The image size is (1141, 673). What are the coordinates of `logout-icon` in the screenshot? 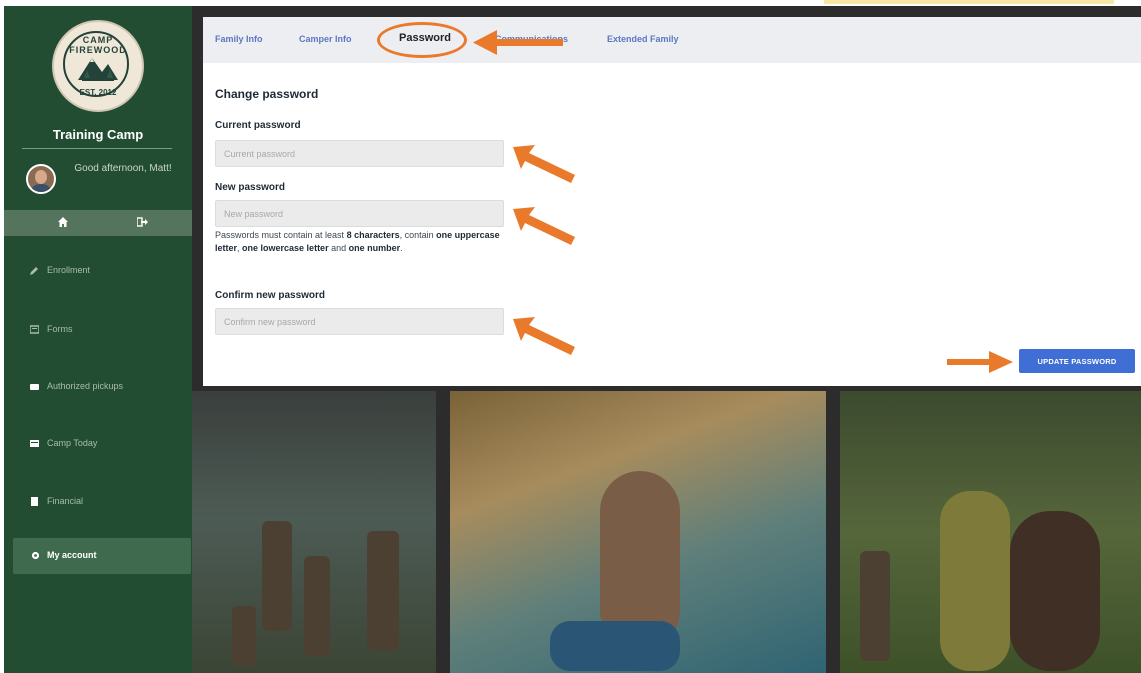 It's located at (142, 222).